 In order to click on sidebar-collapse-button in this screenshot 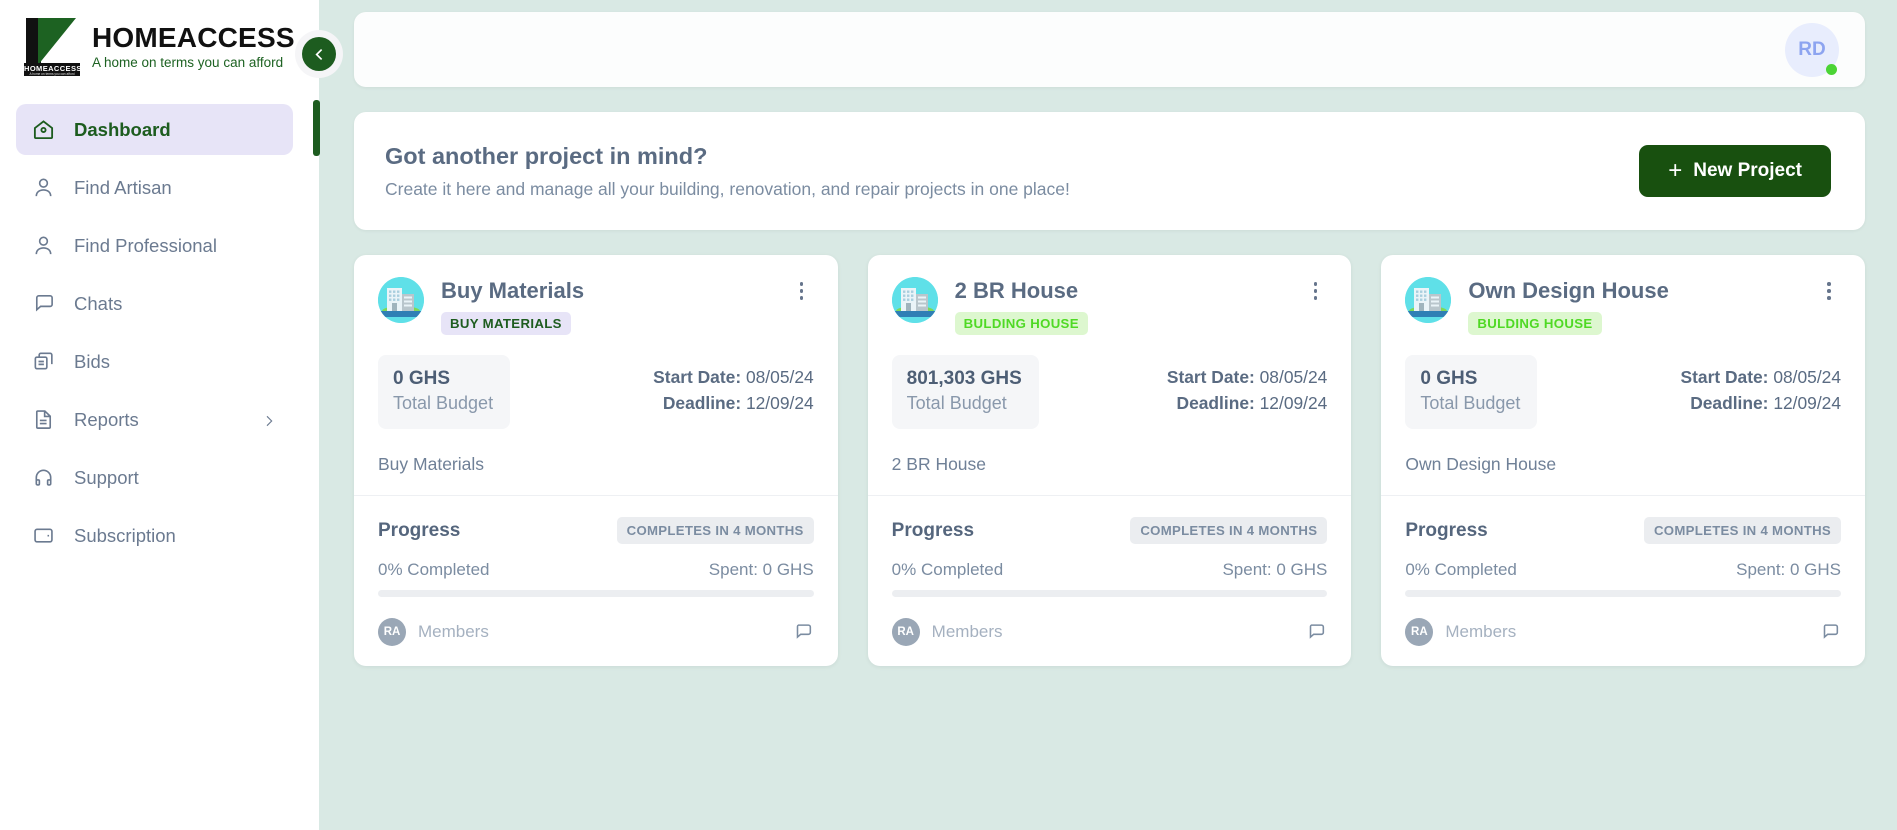, I will do `click(319, 54)`.